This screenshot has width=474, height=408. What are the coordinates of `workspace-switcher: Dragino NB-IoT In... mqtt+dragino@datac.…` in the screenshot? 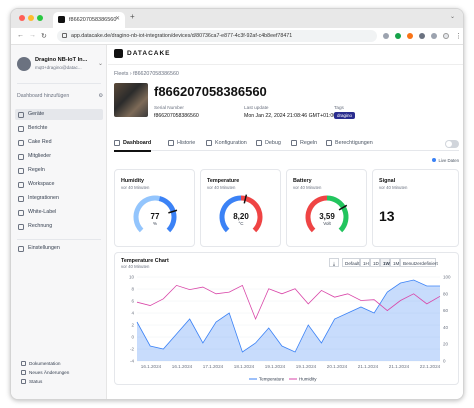 It's located at (60, 65).